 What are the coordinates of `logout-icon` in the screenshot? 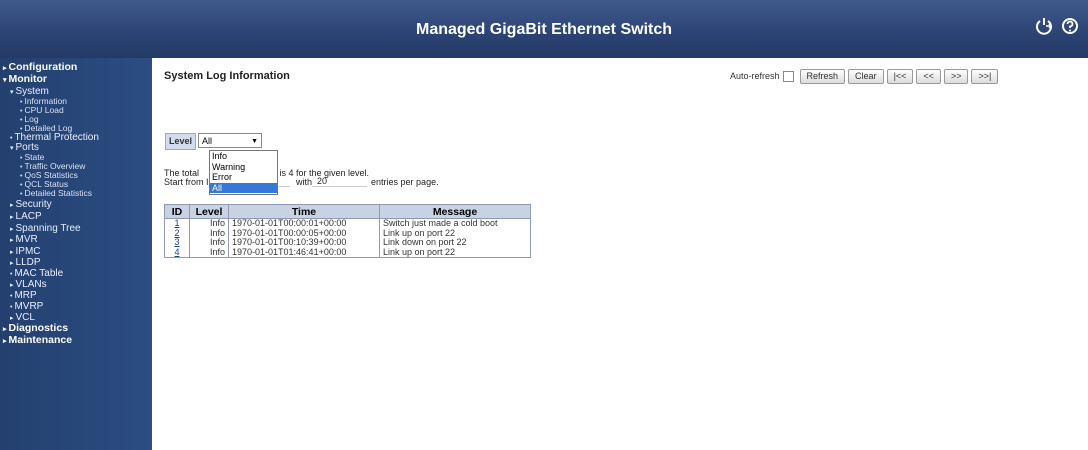 It's located at (1044, 26).